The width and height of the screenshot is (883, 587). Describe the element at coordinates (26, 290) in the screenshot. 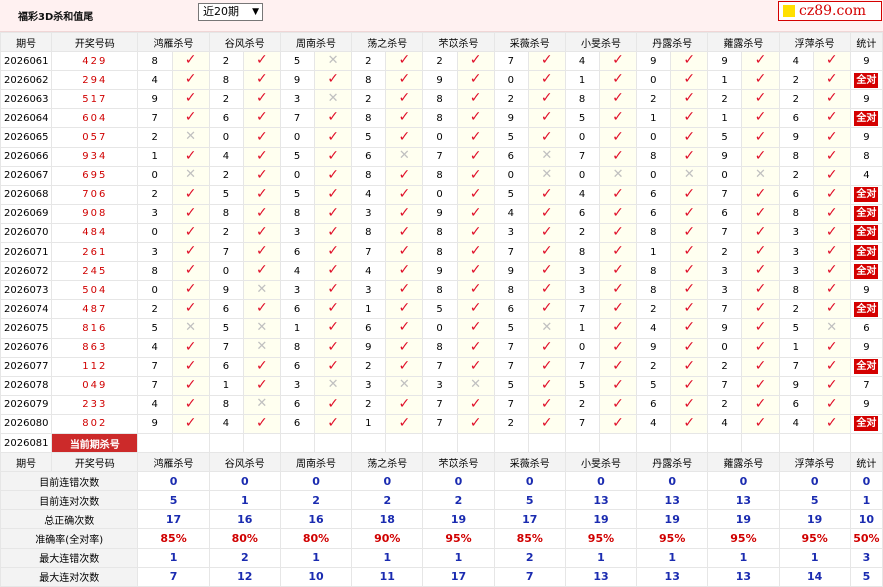

I see `issue-number: 2026073` at that location.